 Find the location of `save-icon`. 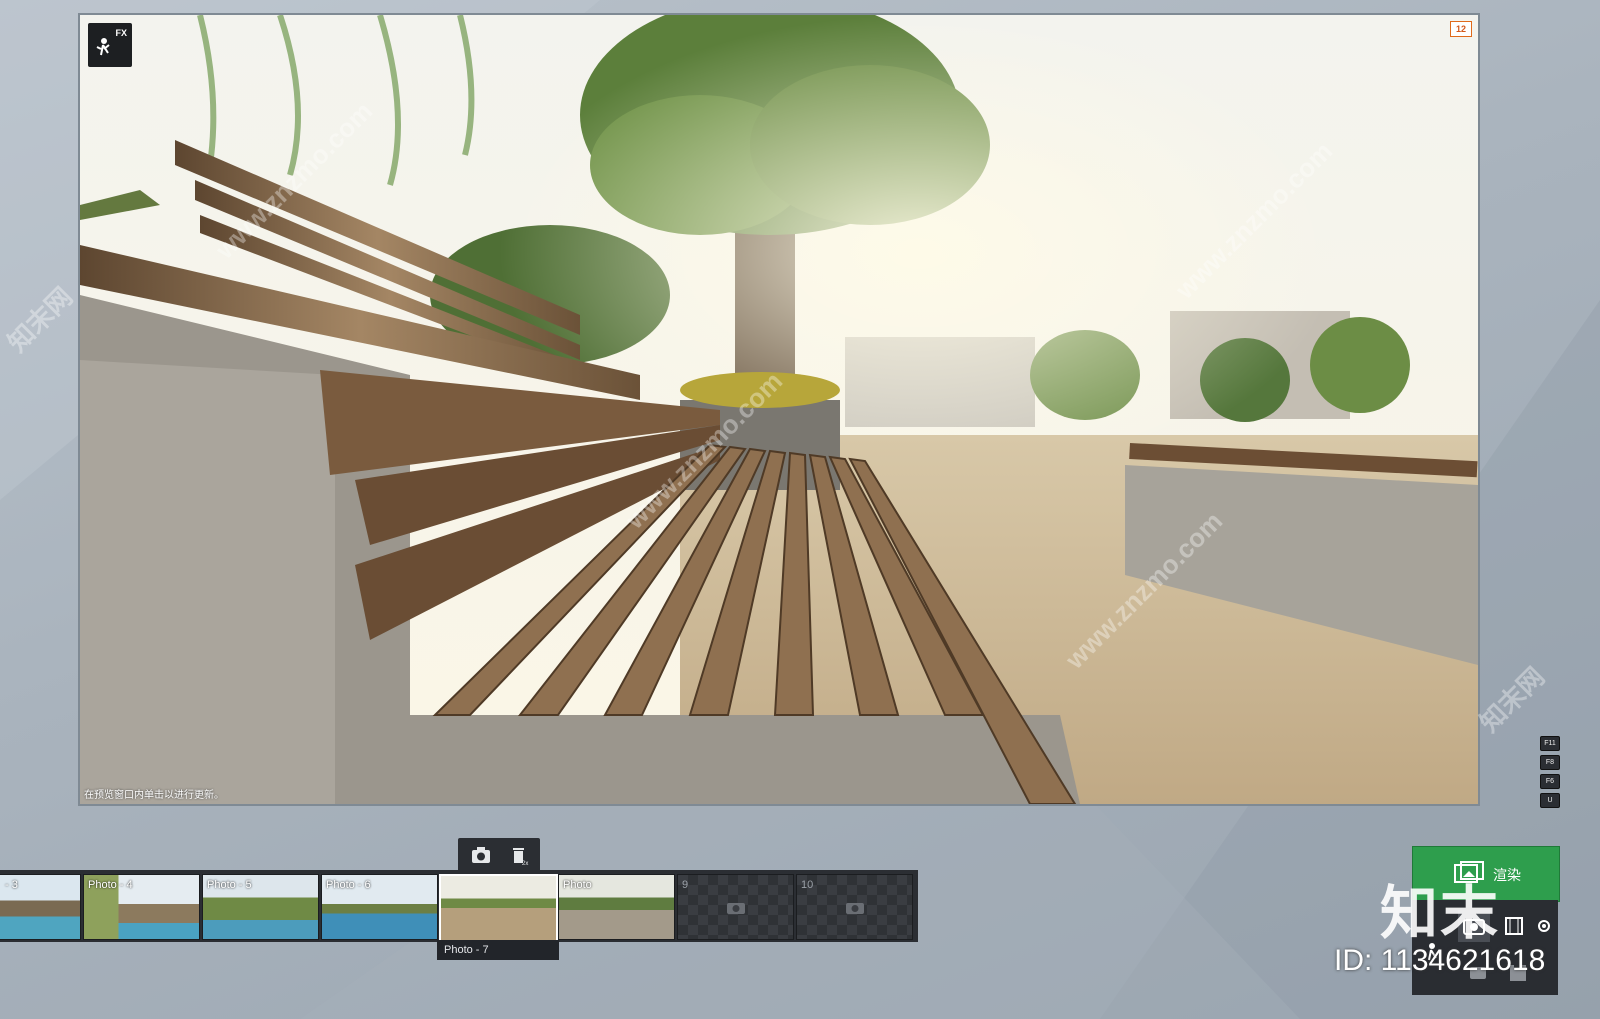

save-icon is located at coordinates (1518, 973).